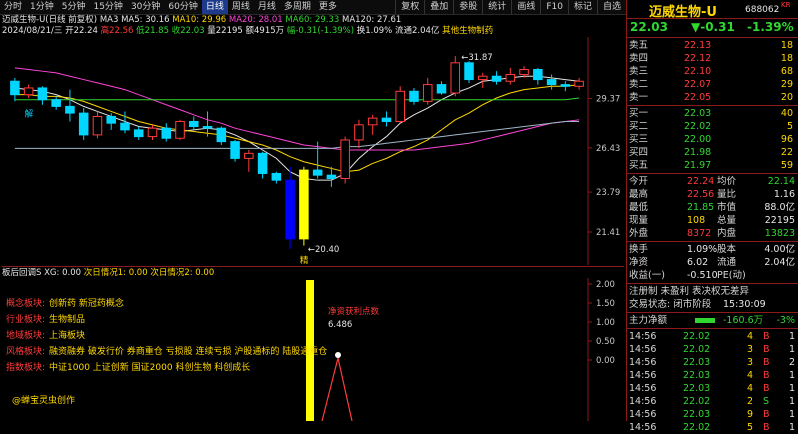 Image resolution: width=798 pixels, height=434 pixels. I want to click on toolbar-button-2: 参股, so click(467, 7).